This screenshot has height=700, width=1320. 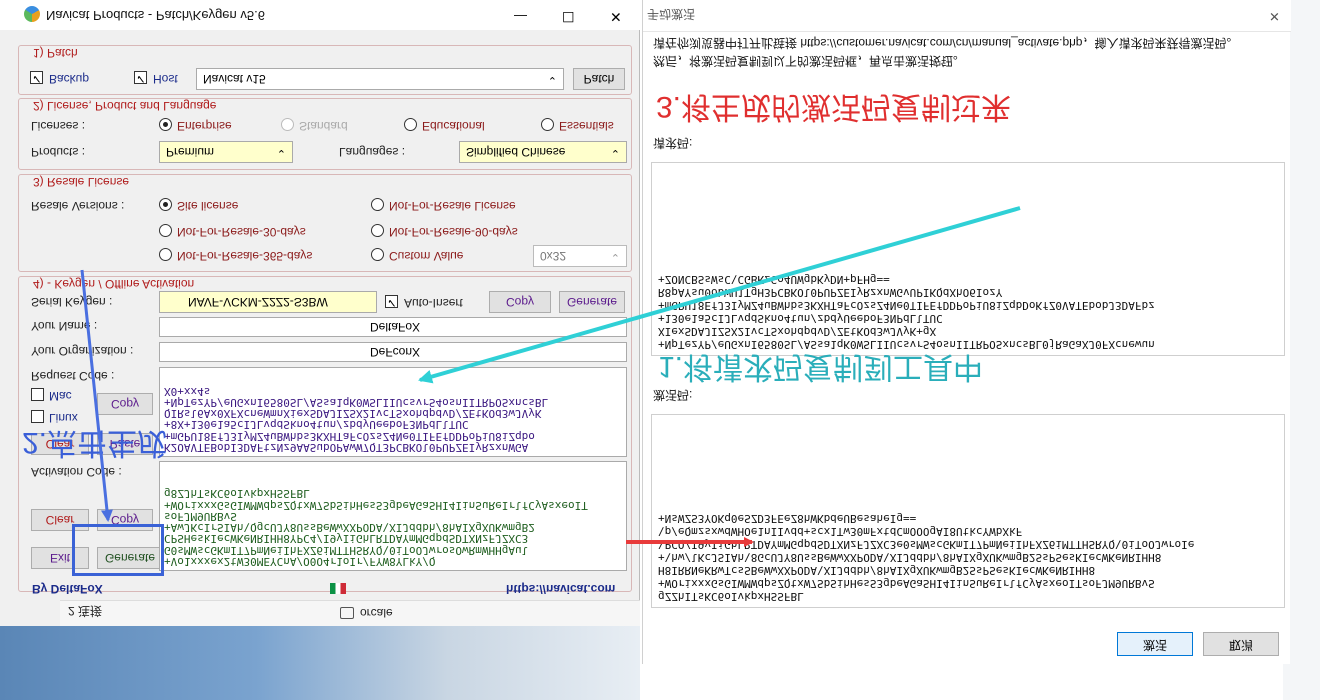 I want to click on blue-arrow, so click(x=96, y=395).